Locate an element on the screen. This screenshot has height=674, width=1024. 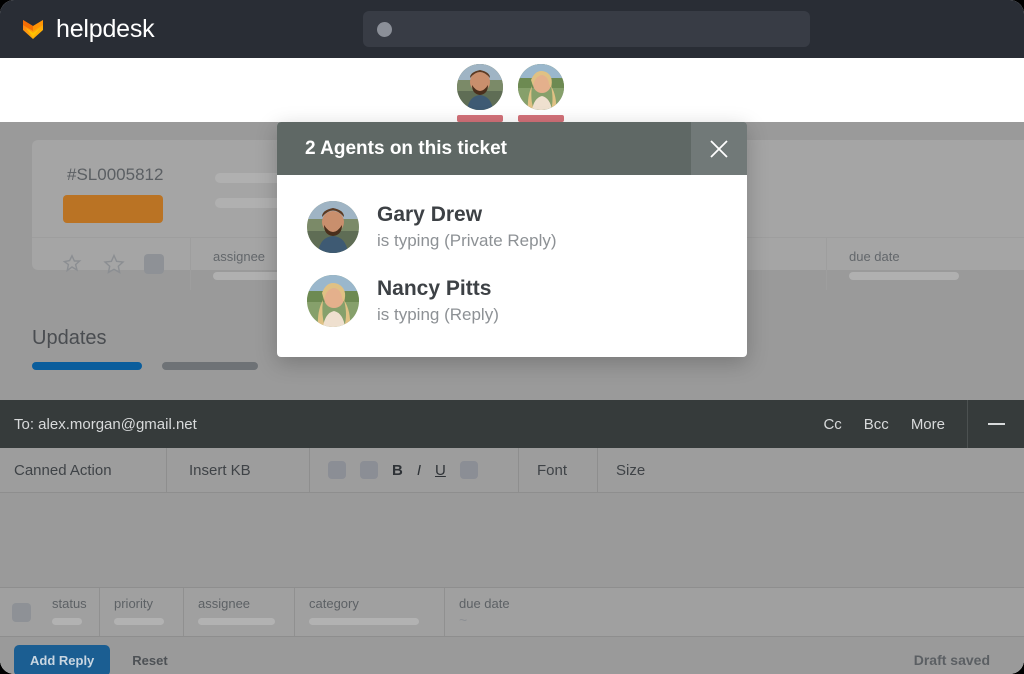
ticket-actions is located at coordinates (111, 264).